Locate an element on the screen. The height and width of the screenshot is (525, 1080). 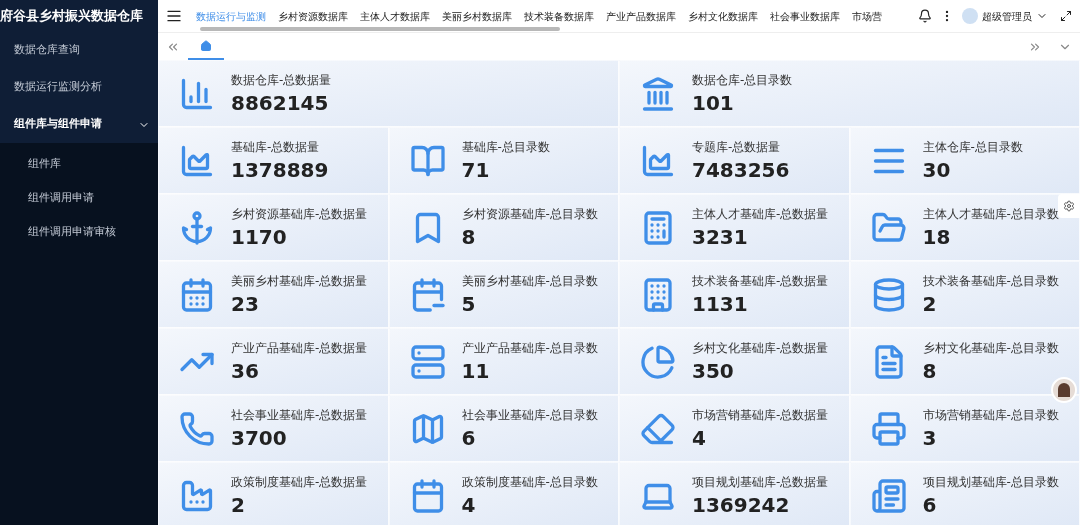
stat-label: 政策制度基础库-总数据量 is located at coordinates (299, 482).